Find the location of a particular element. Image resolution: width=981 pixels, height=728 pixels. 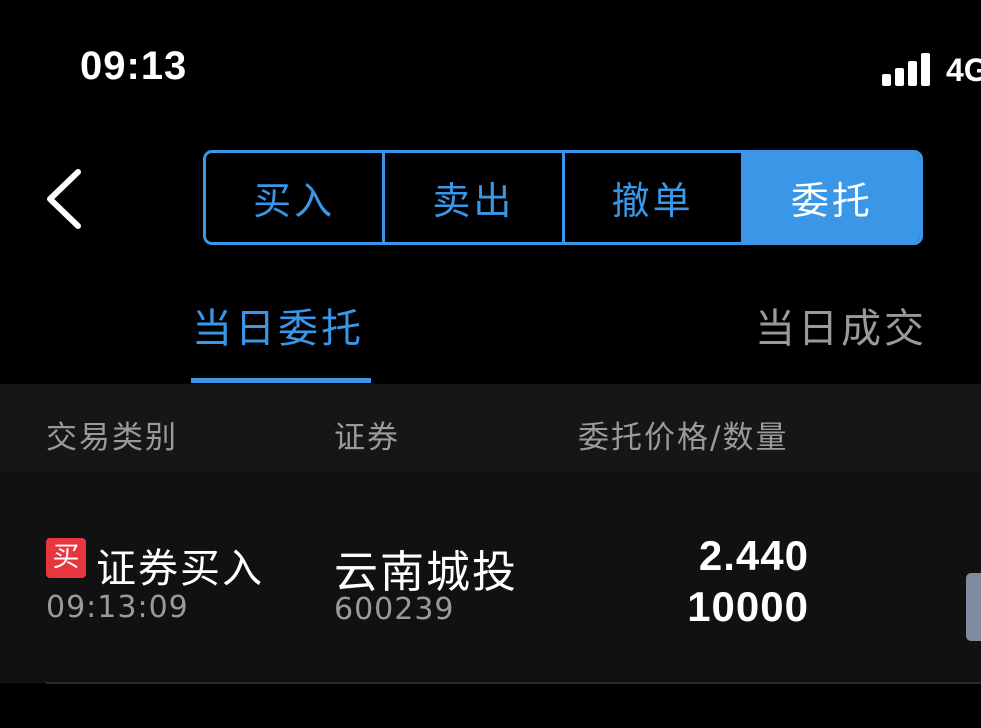

row-action-button is located at coordinates (973, 607).